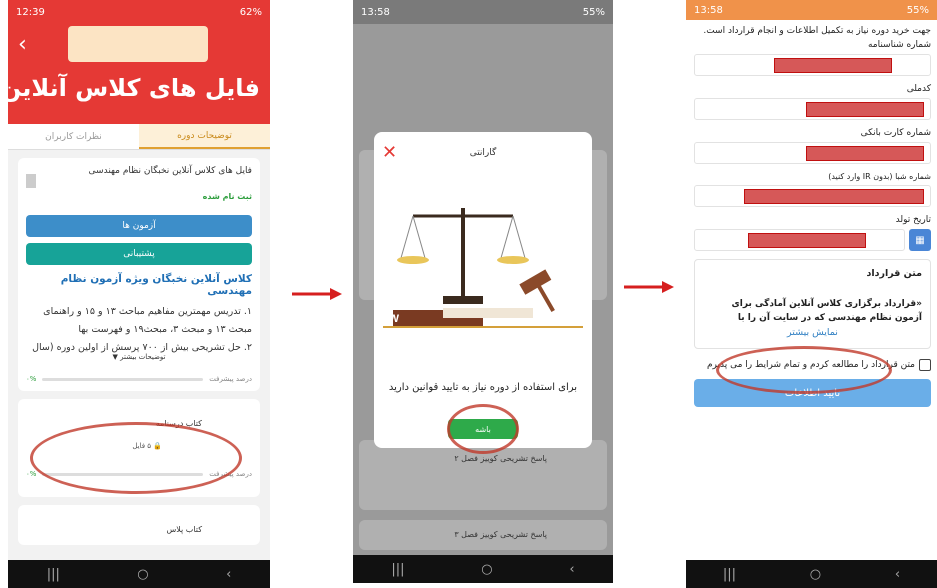 The image size is (937, 588). Describe the element at coordinates (483, 429) in the screenshot. I see `ok-button: باشه` at that location.